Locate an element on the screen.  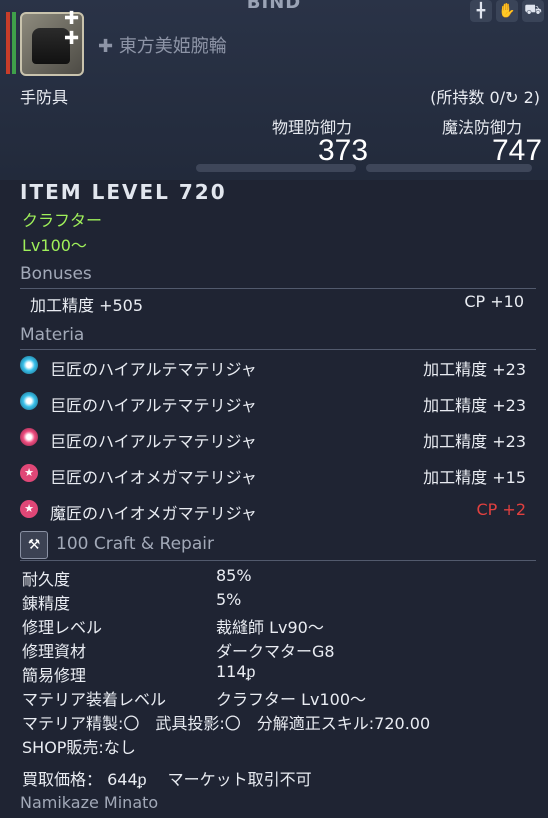
materia-pink-icon is located at coordinates (29, 437).